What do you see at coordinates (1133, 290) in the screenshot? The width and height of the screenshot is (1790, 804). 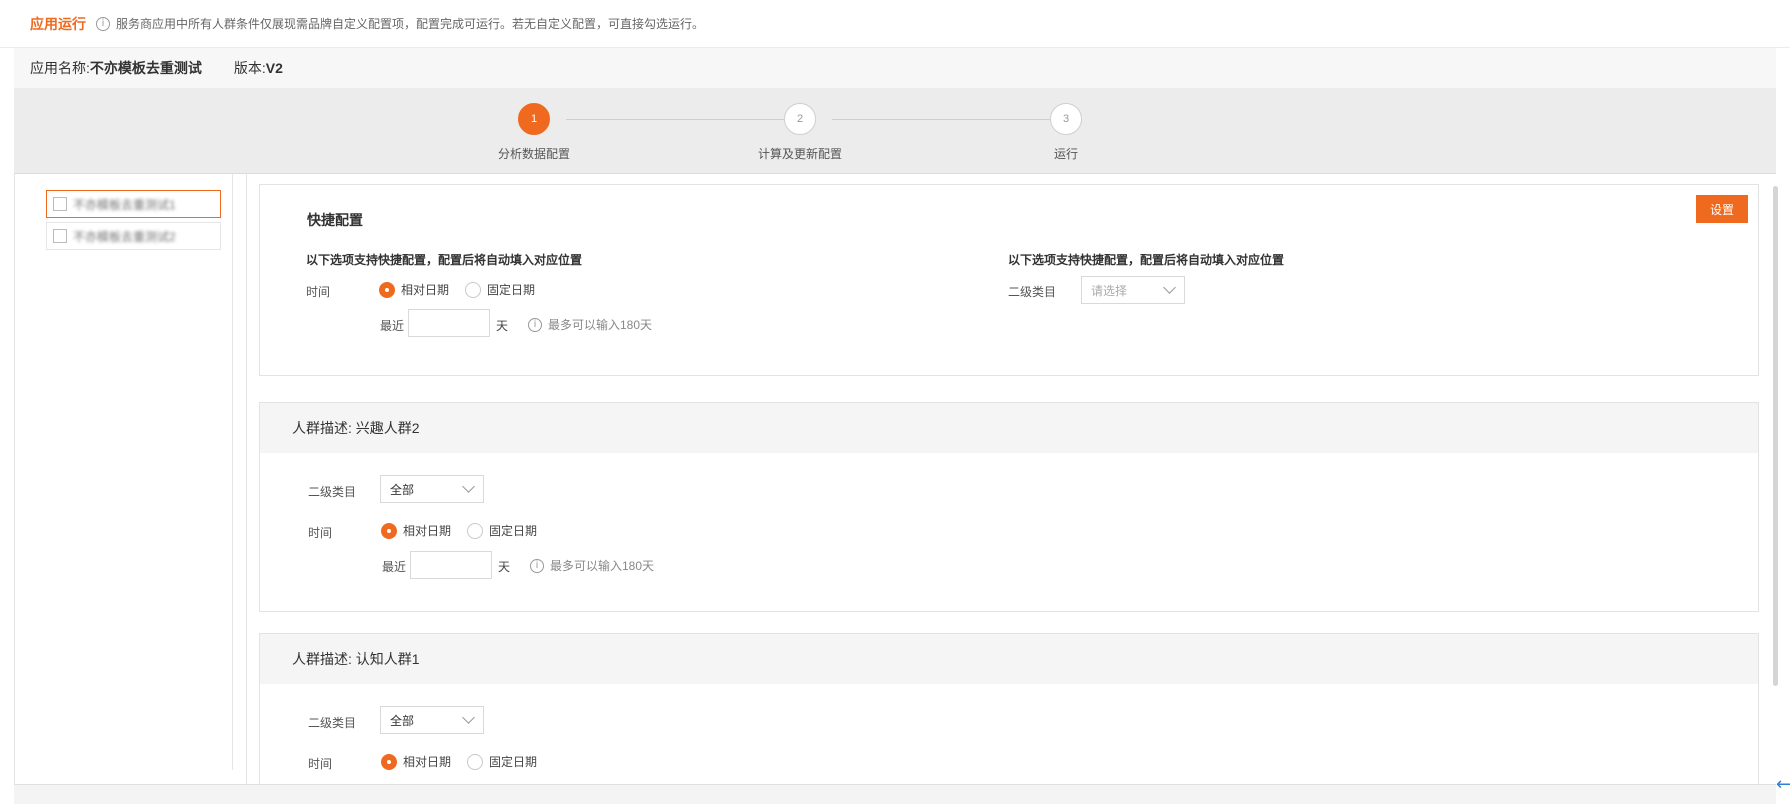 I see `category-select: 请选择` at bounding box center [1133, 290].